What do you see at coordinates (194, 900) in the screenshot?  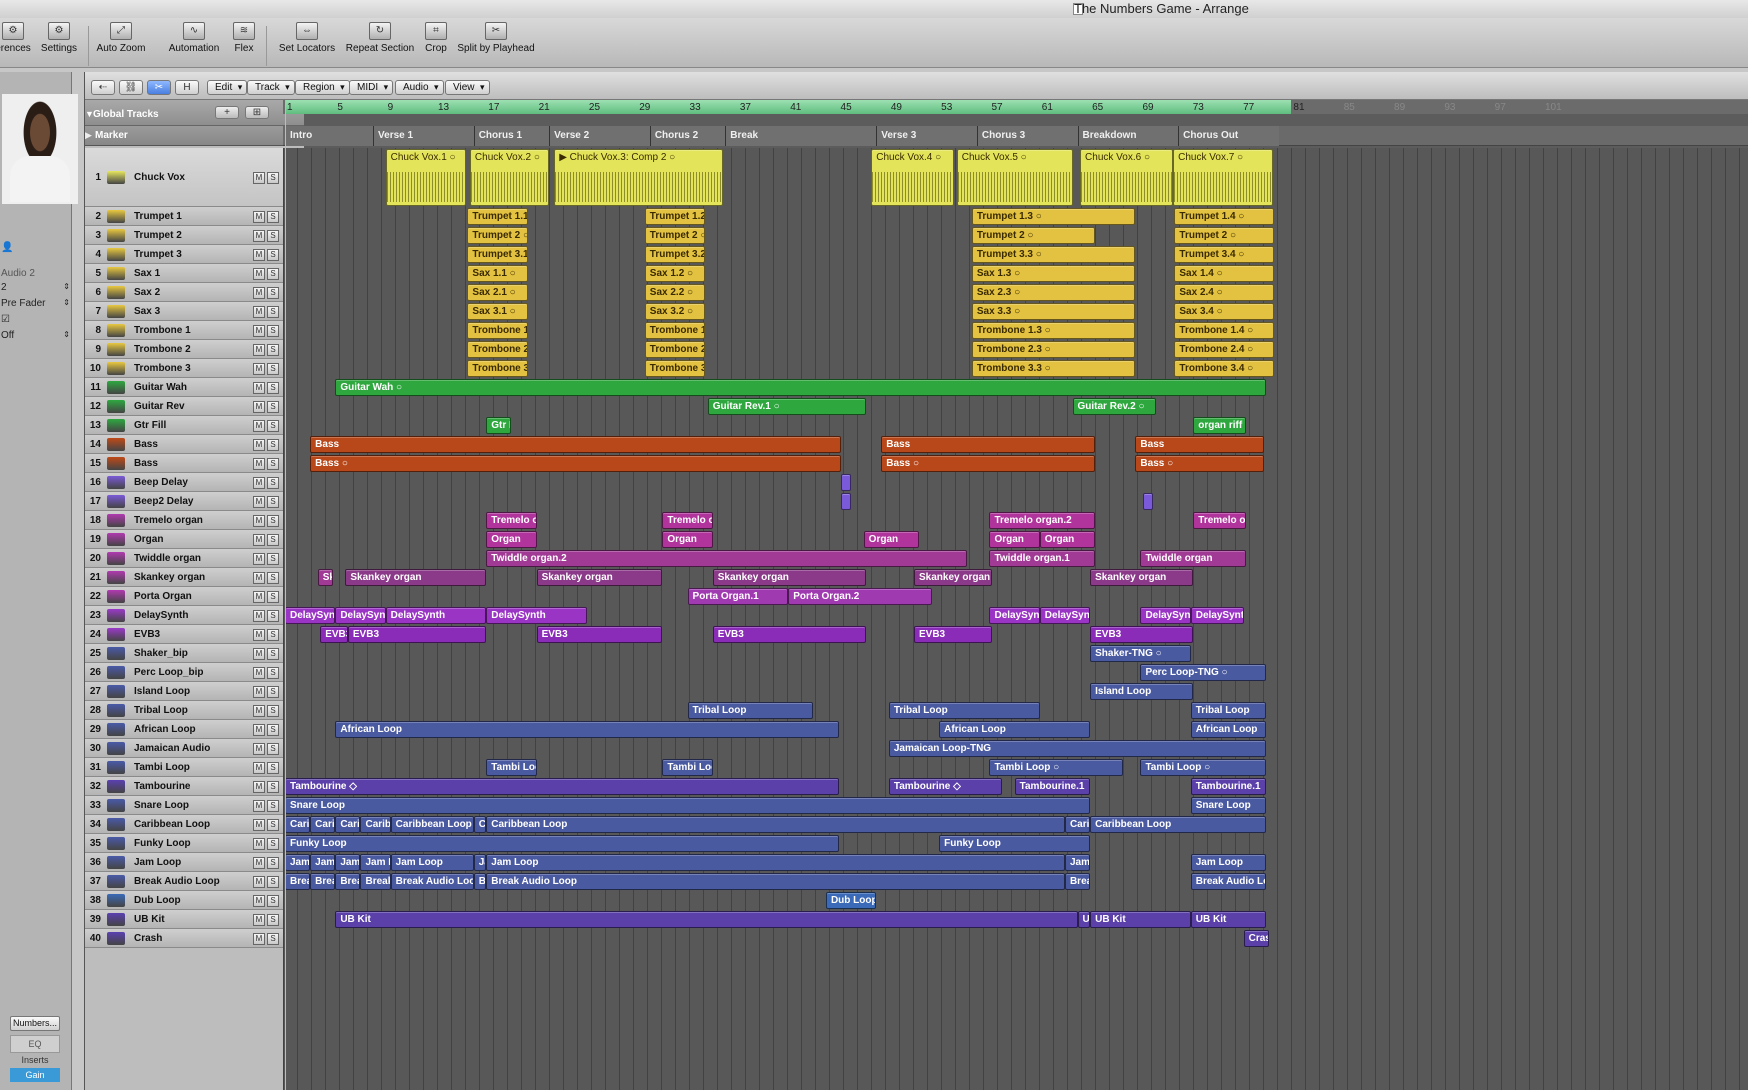 I see `track-header: 38 Dub Loop M S` at bounding box center [194, 900].